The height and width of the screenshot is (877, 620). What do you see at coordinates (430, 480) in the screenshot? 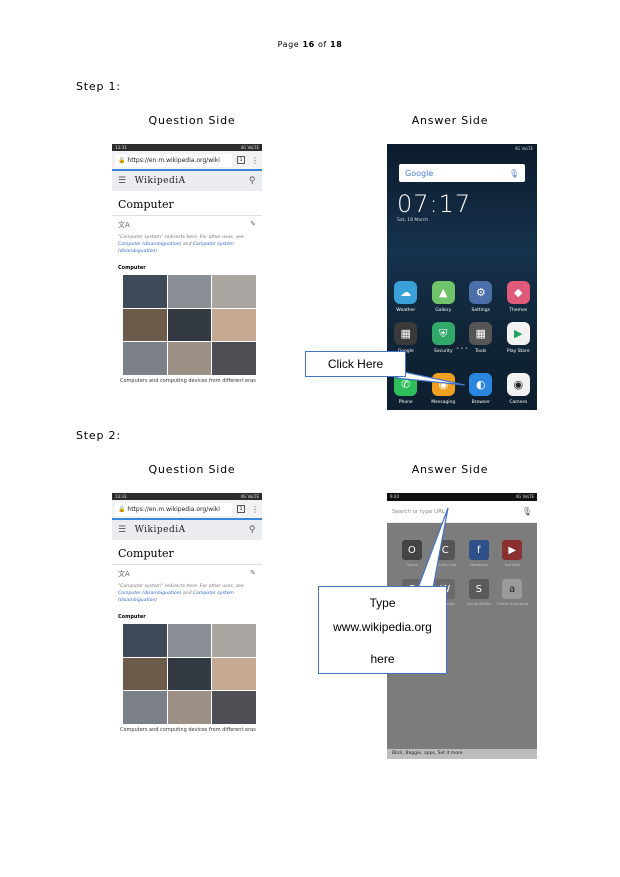
I see `callout-pointers` at bounding box center [430, 480].